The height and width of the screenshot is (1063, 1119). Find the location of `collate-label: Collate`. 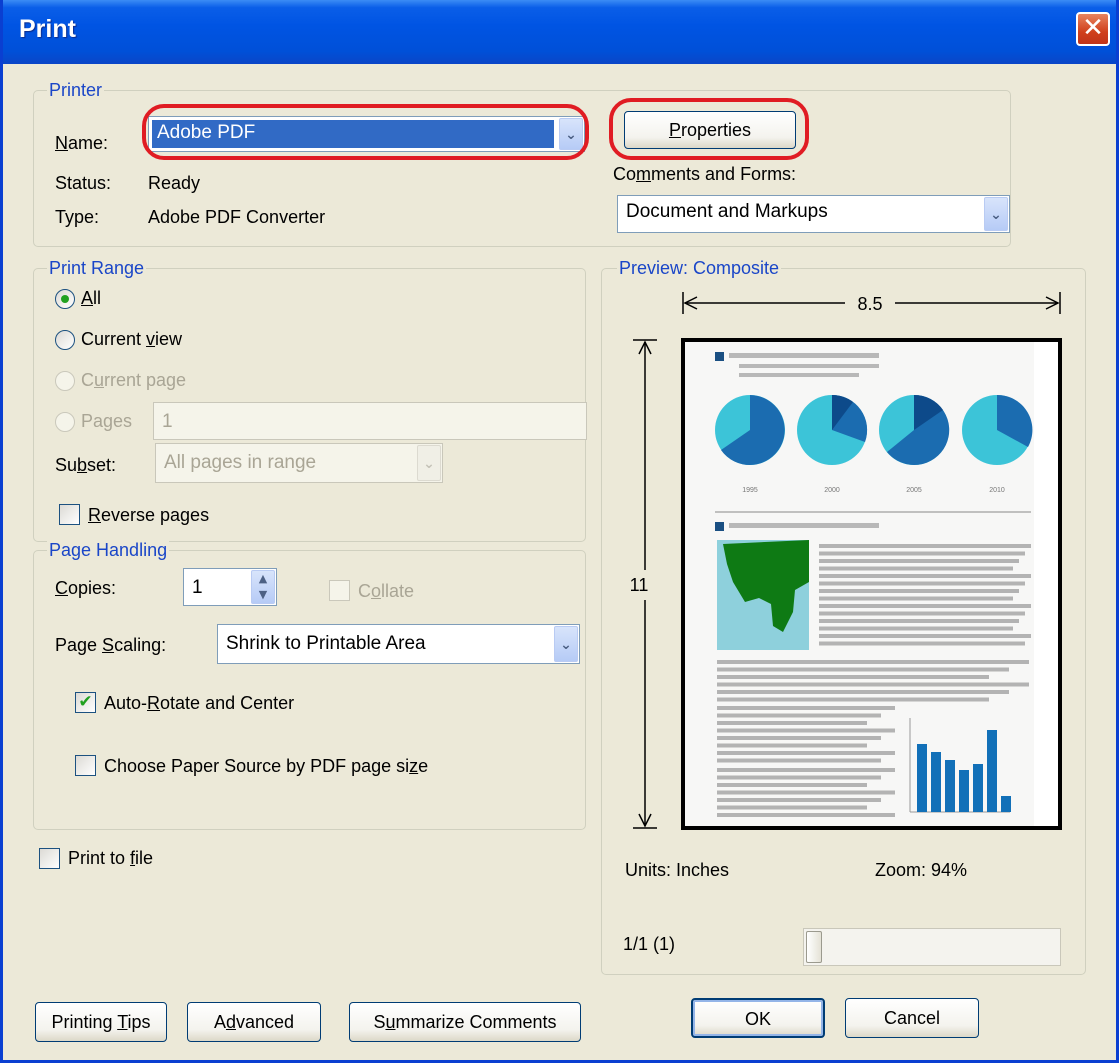

collate-label: Collate is located at coordinates (386, 591).